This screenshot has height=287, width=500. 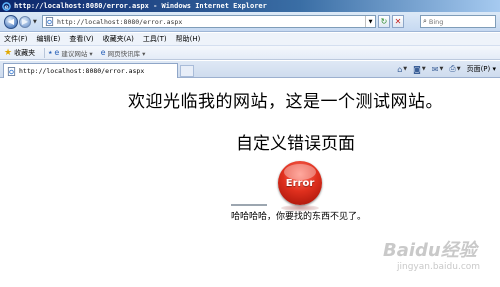 I want to click on search-icon: ⌕, so click(x=425, y=21).